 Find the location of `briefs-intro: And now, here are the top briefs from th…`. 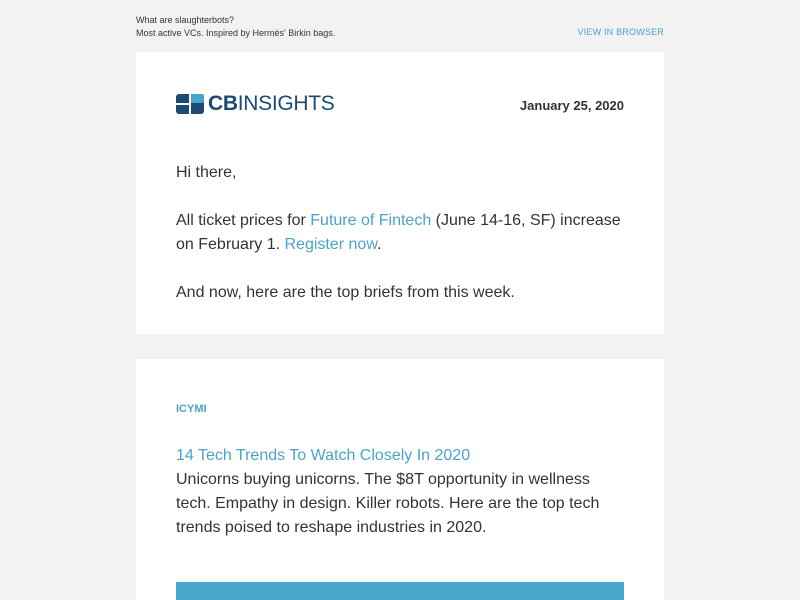

briefs-intro: And now, here are the top briefs from th… is located at coordinates (345, 292).